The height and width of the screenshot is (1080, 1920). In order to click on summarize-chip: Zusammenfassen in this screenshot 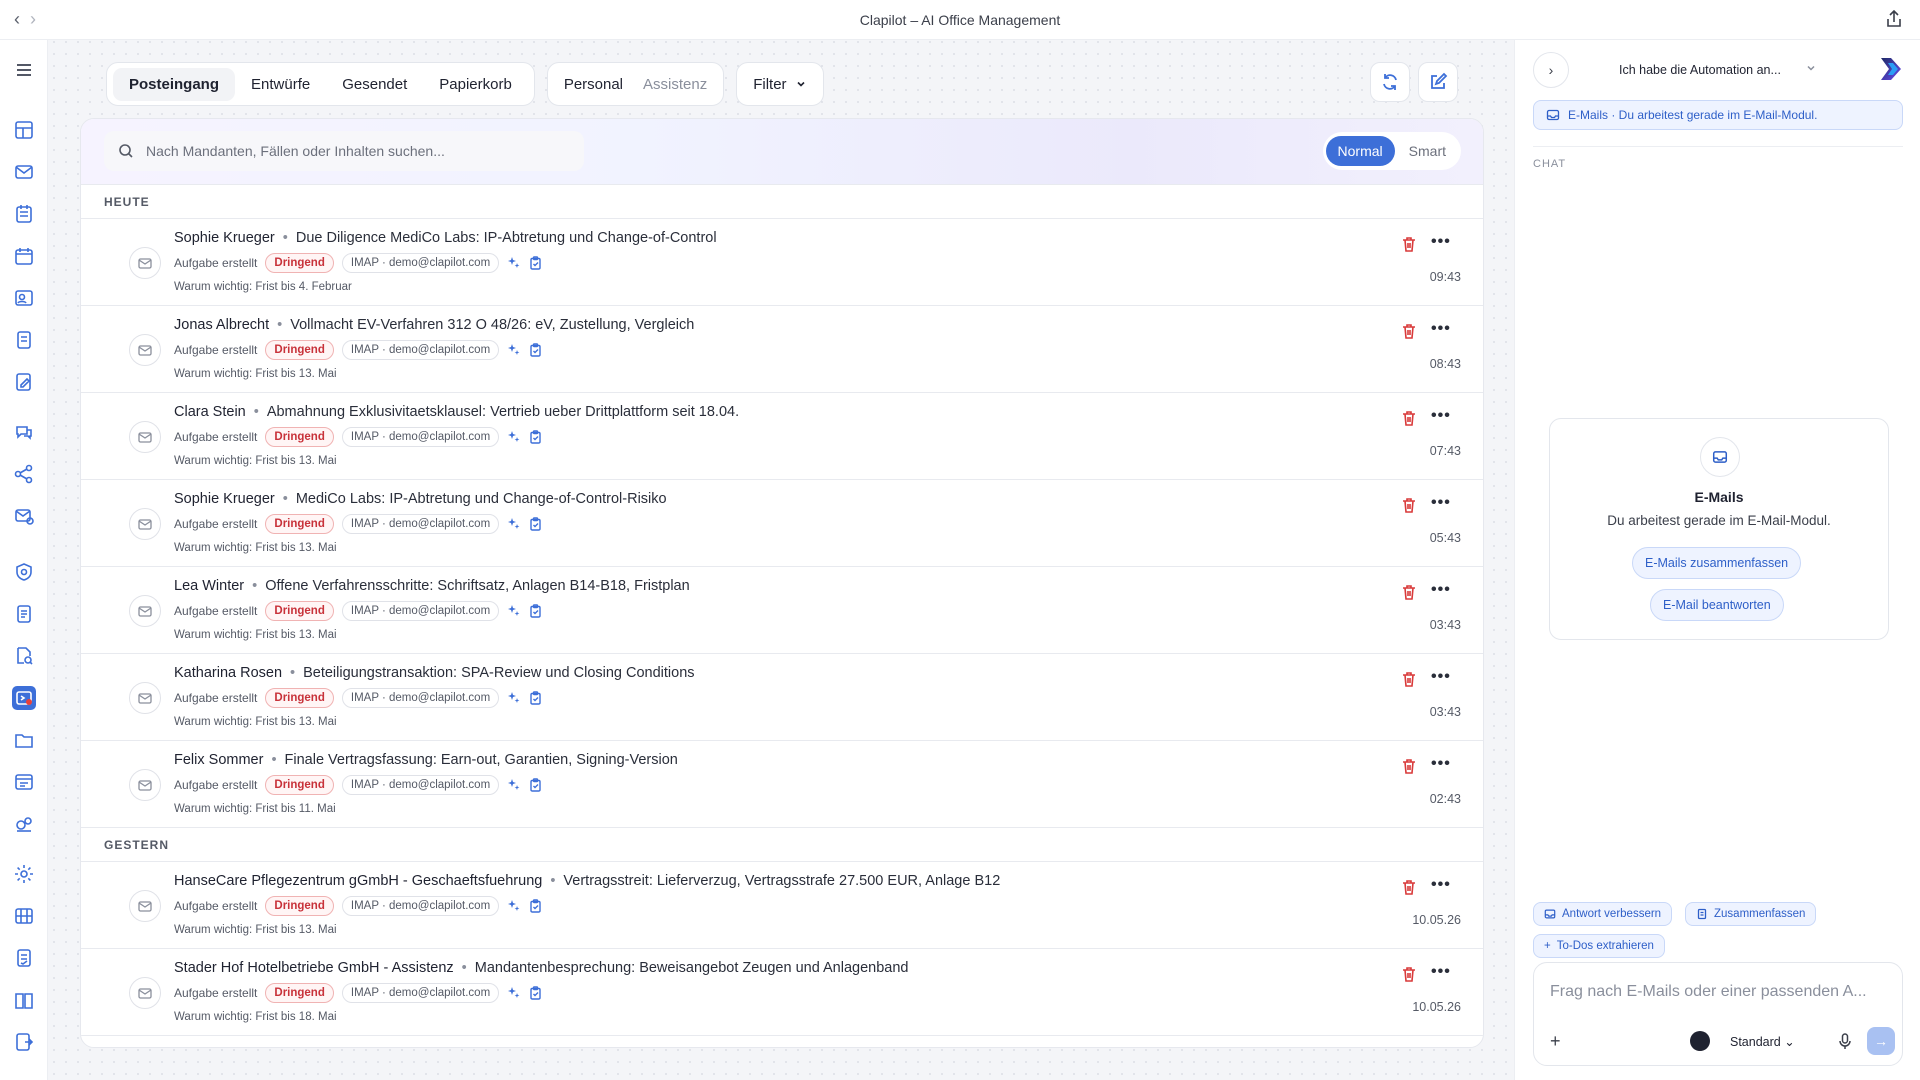, I will do `click(1751, 914)`.